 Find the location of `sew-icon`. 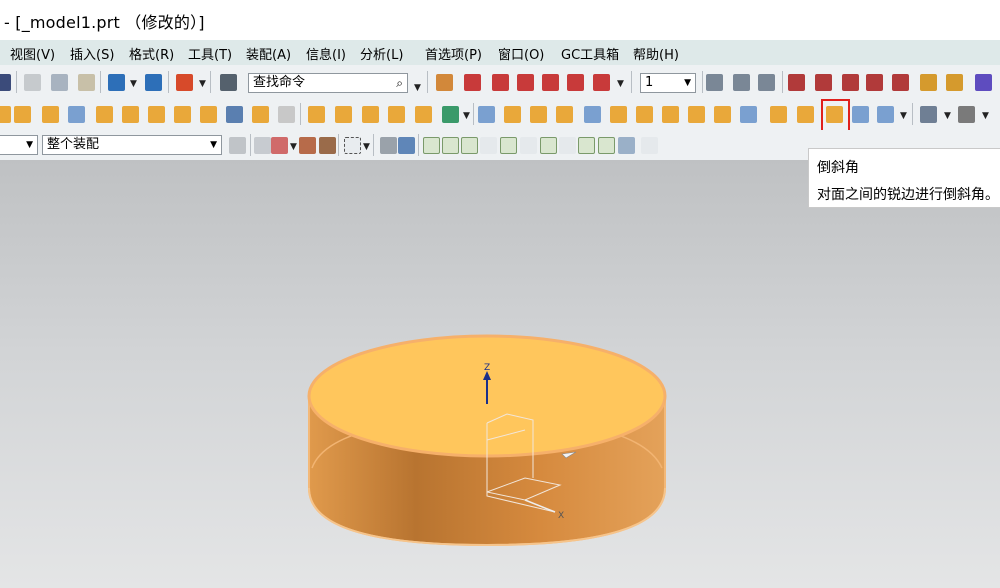

sew-icon is located at coordinates (592, 114).